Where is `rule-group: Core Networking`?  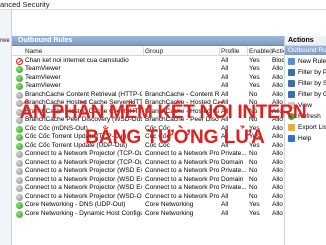
rule-group: Core Networking is located at coordinates (169, 213).